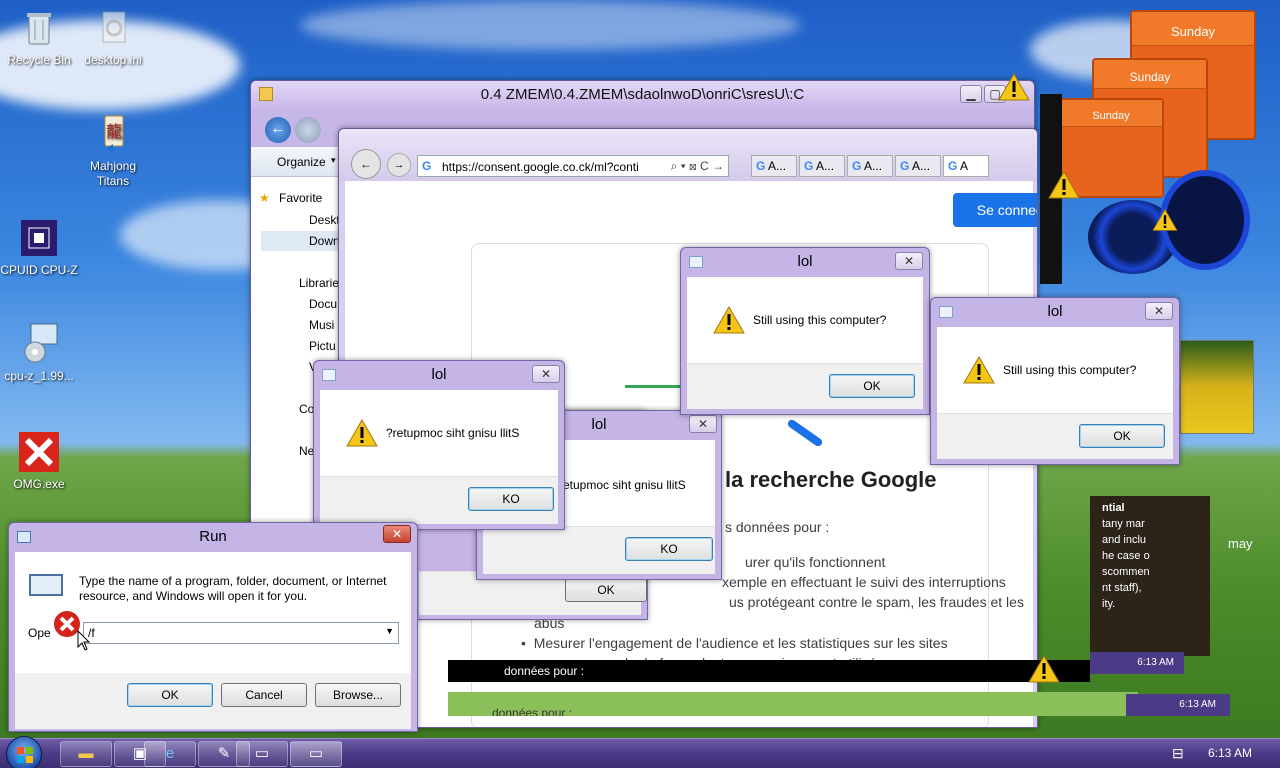 The image size is (1280, 768). What do you see at coordinates (324, 241) in the screenshot?
I see `nav-downloads: Down` at bounding box center [324, 241].